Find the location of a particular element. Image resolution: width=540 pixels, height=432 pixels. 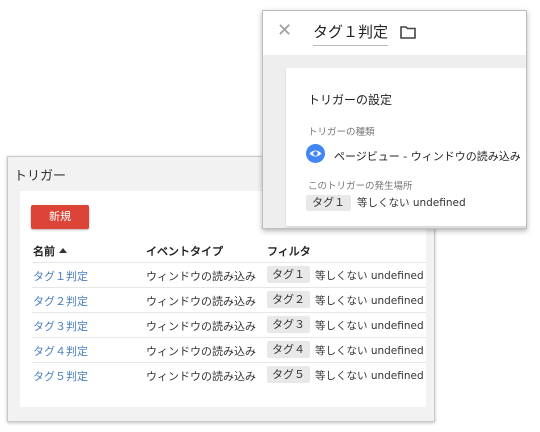

trigger-type-label: トリガーの種類 is located at coordinates (341, 132).